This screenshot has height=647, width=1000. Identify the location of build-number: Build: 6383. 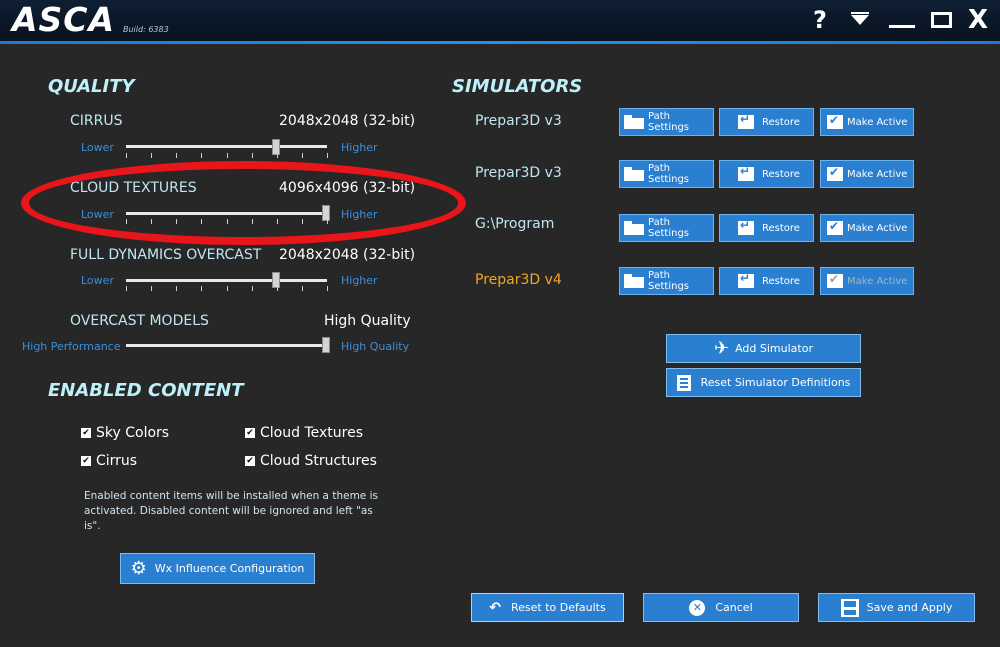
(146, 29).